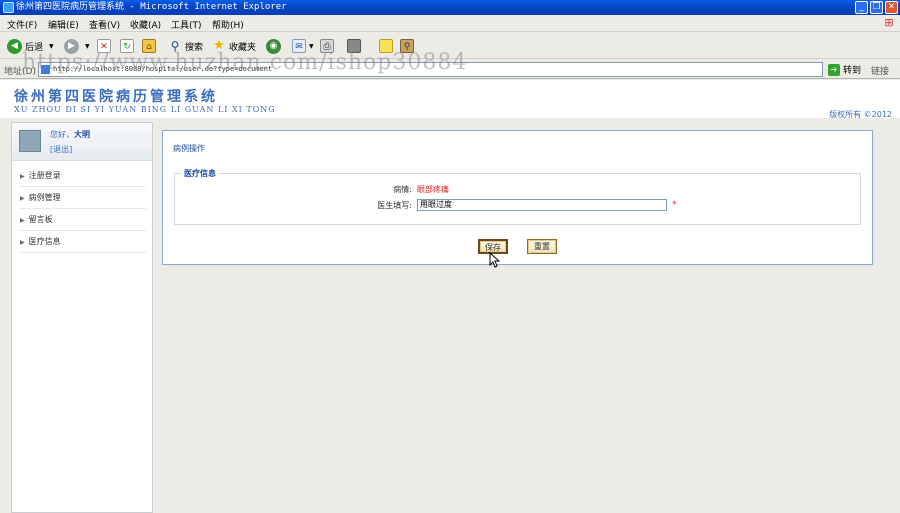 The width and height of the screenshot is (900, 513). I want to click on links-button: 链接, so click(880, 70).